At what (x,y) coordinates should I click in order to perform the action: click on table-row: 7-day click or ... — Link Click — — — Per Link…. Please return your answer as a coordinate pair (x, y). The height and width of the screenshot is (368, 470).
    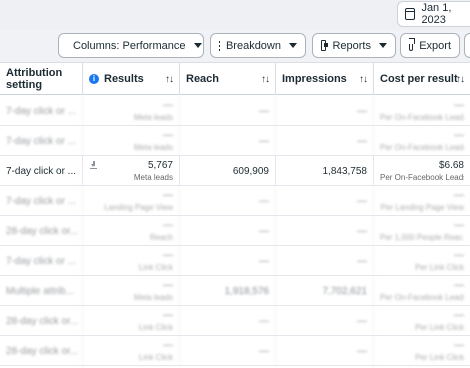
    Looking at the image, I should click on (235, 261).